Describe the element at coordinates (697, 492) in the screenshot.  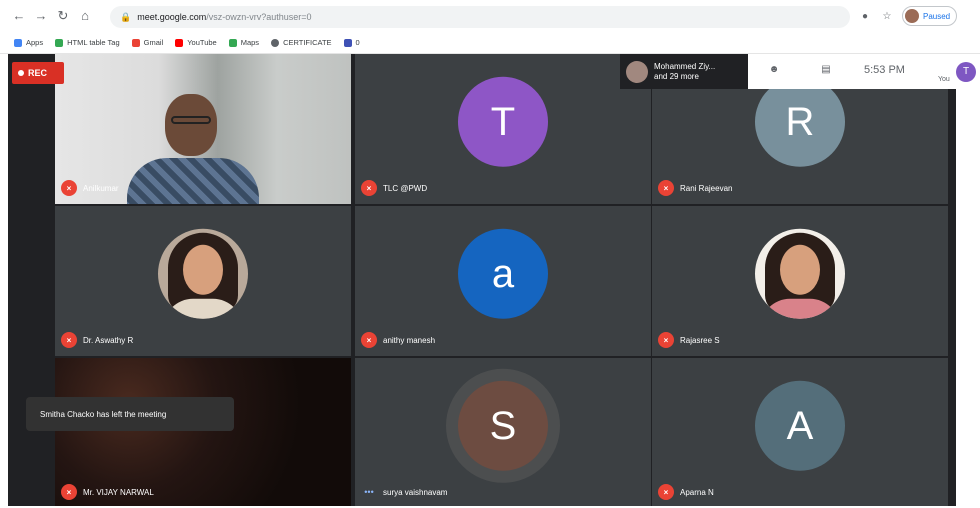
I see `participant-name: Aparna N` at that location.